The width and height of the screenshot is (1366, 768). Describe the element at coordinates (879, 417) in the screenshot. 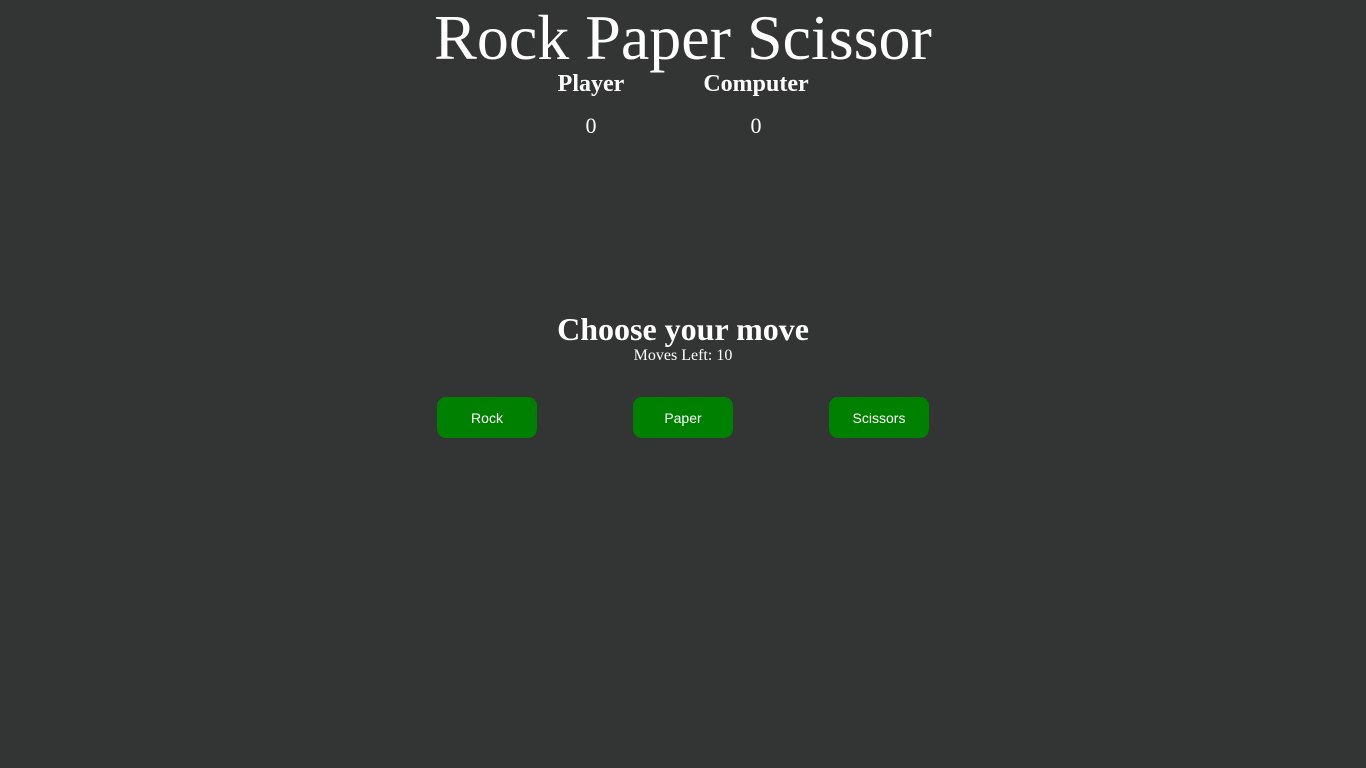

I see `scissors-button: Scissors` at that location.